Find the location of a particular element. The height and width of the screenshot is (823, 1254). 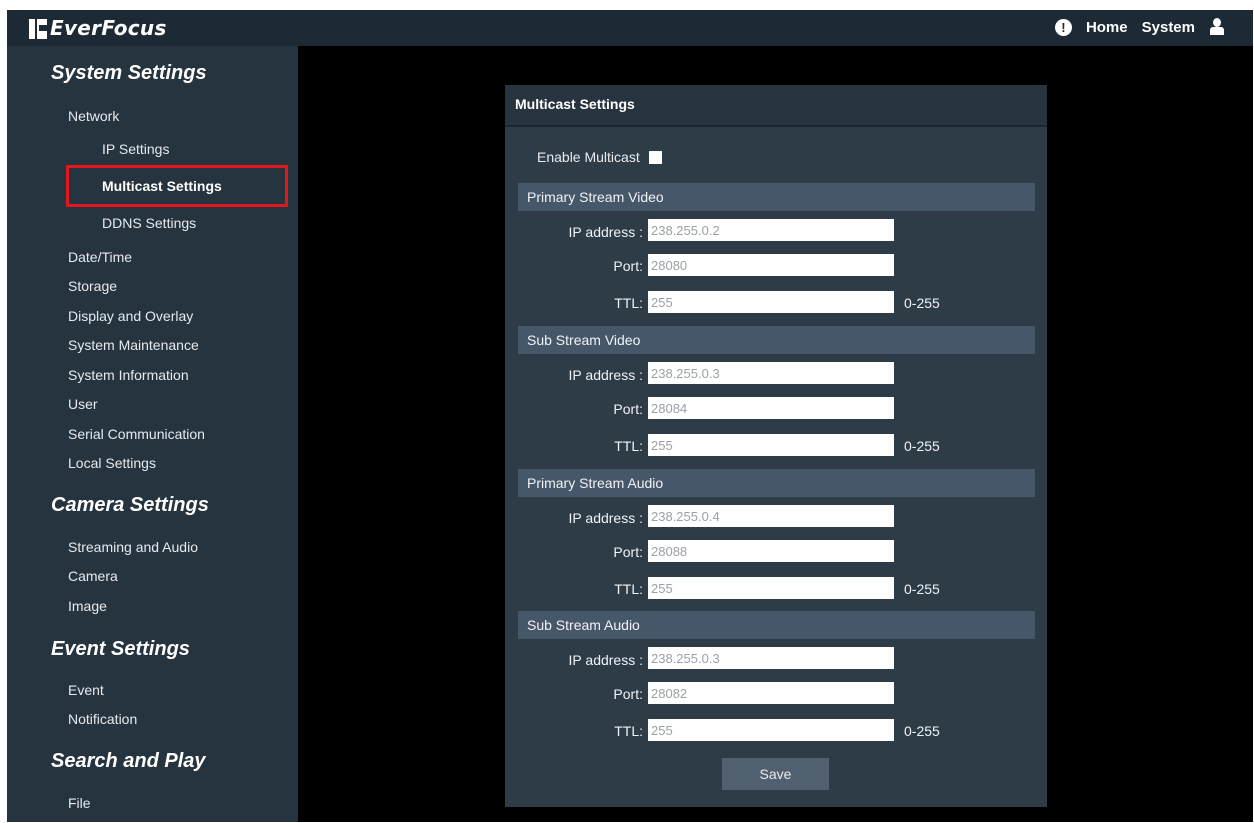

nav-home-link: Home is located at coordinates (1107, 27).